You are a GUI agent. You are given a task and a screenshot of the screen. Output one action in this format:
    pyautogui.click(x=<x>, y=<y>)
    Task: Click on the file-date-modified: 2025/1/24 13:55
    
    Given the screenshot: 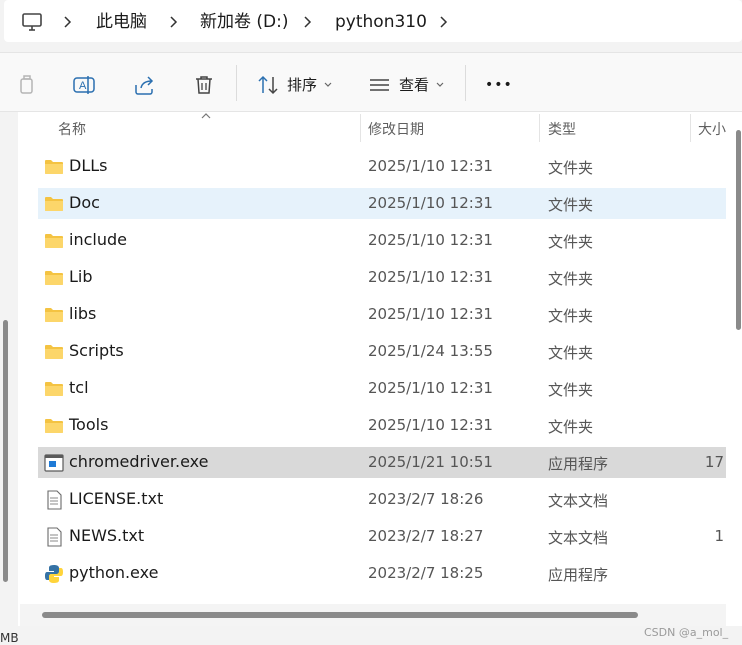 What is the action you would take?
    pyautogui.click(x=430, y=351)
    